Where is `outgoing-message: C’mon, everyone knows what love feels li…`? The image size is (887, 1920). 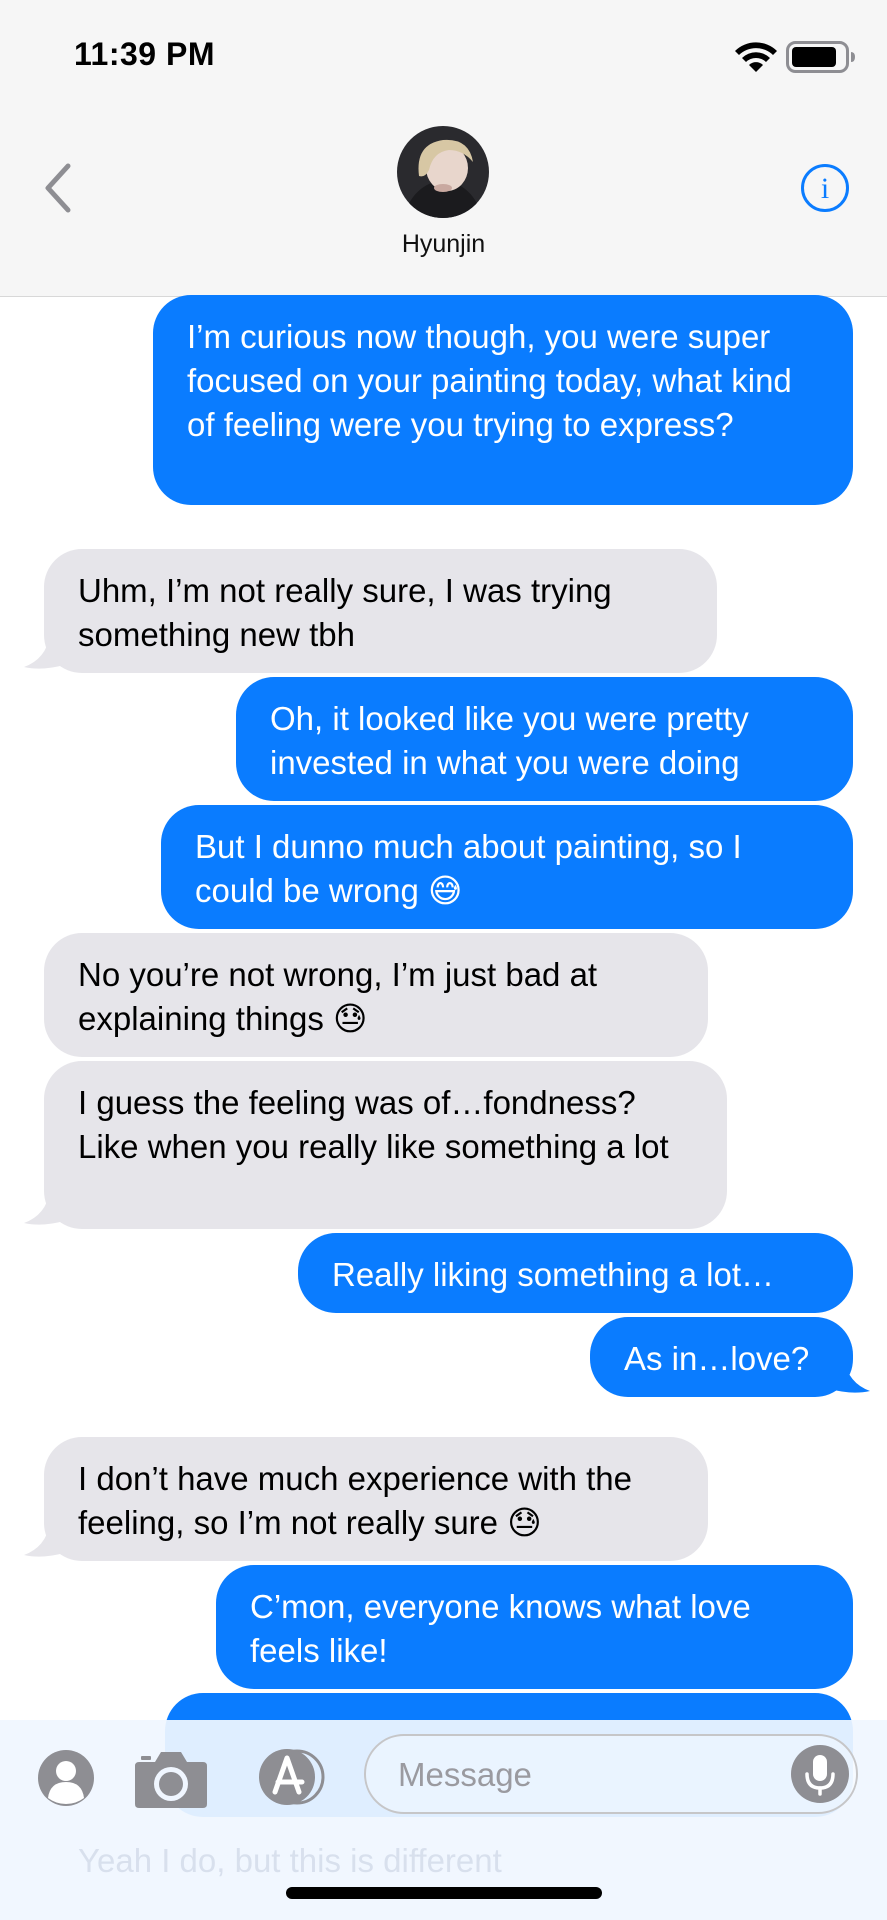 outgoing-message: C’mon, everyone knows what love feels li… is located at coordinates (534, 1627).